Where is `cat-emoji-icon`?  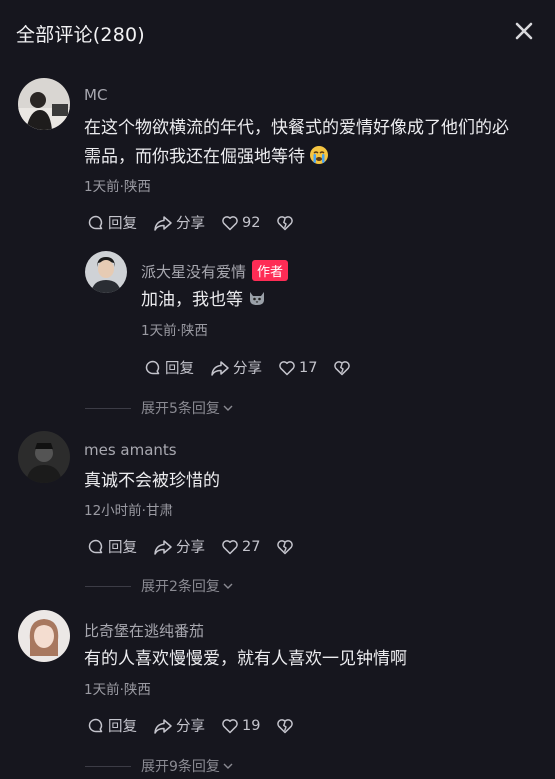 cat-emoji-icon is located at coordinates (257, 303).